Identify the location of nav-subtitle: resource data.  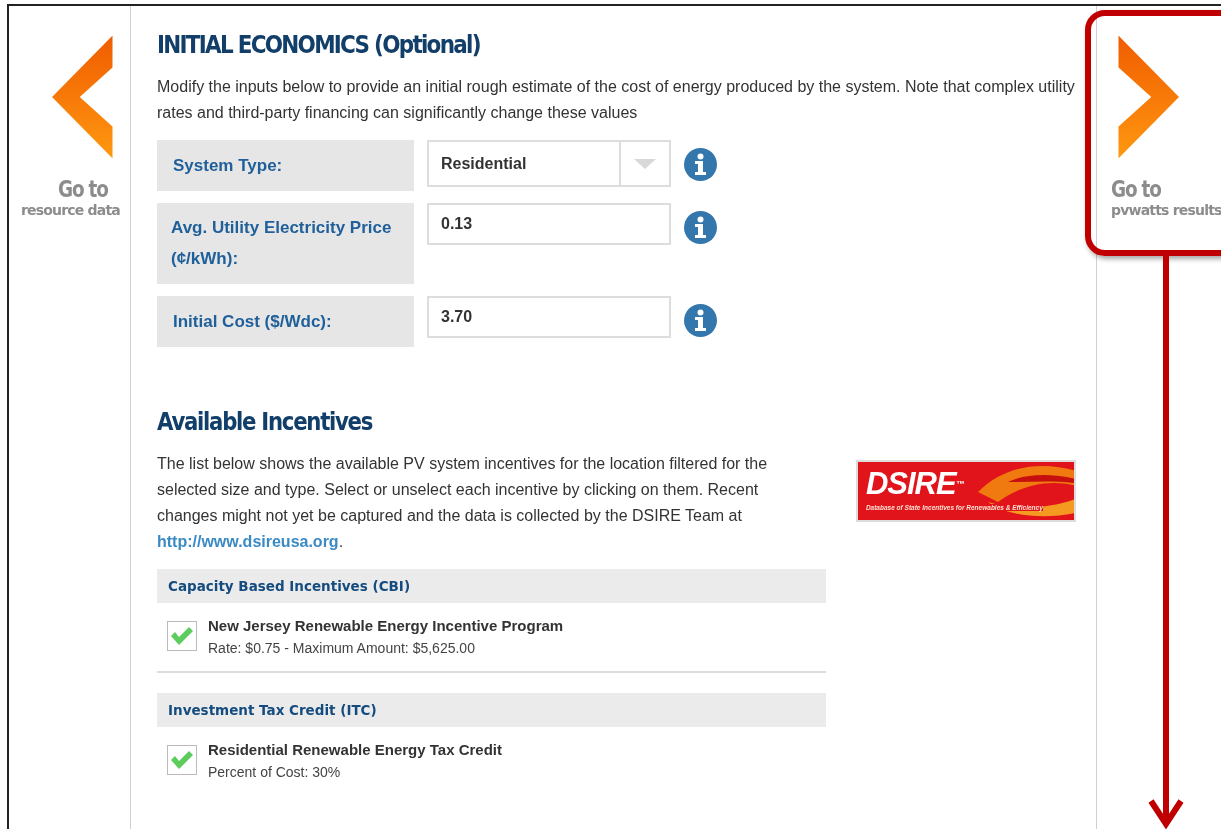
(70, 210).